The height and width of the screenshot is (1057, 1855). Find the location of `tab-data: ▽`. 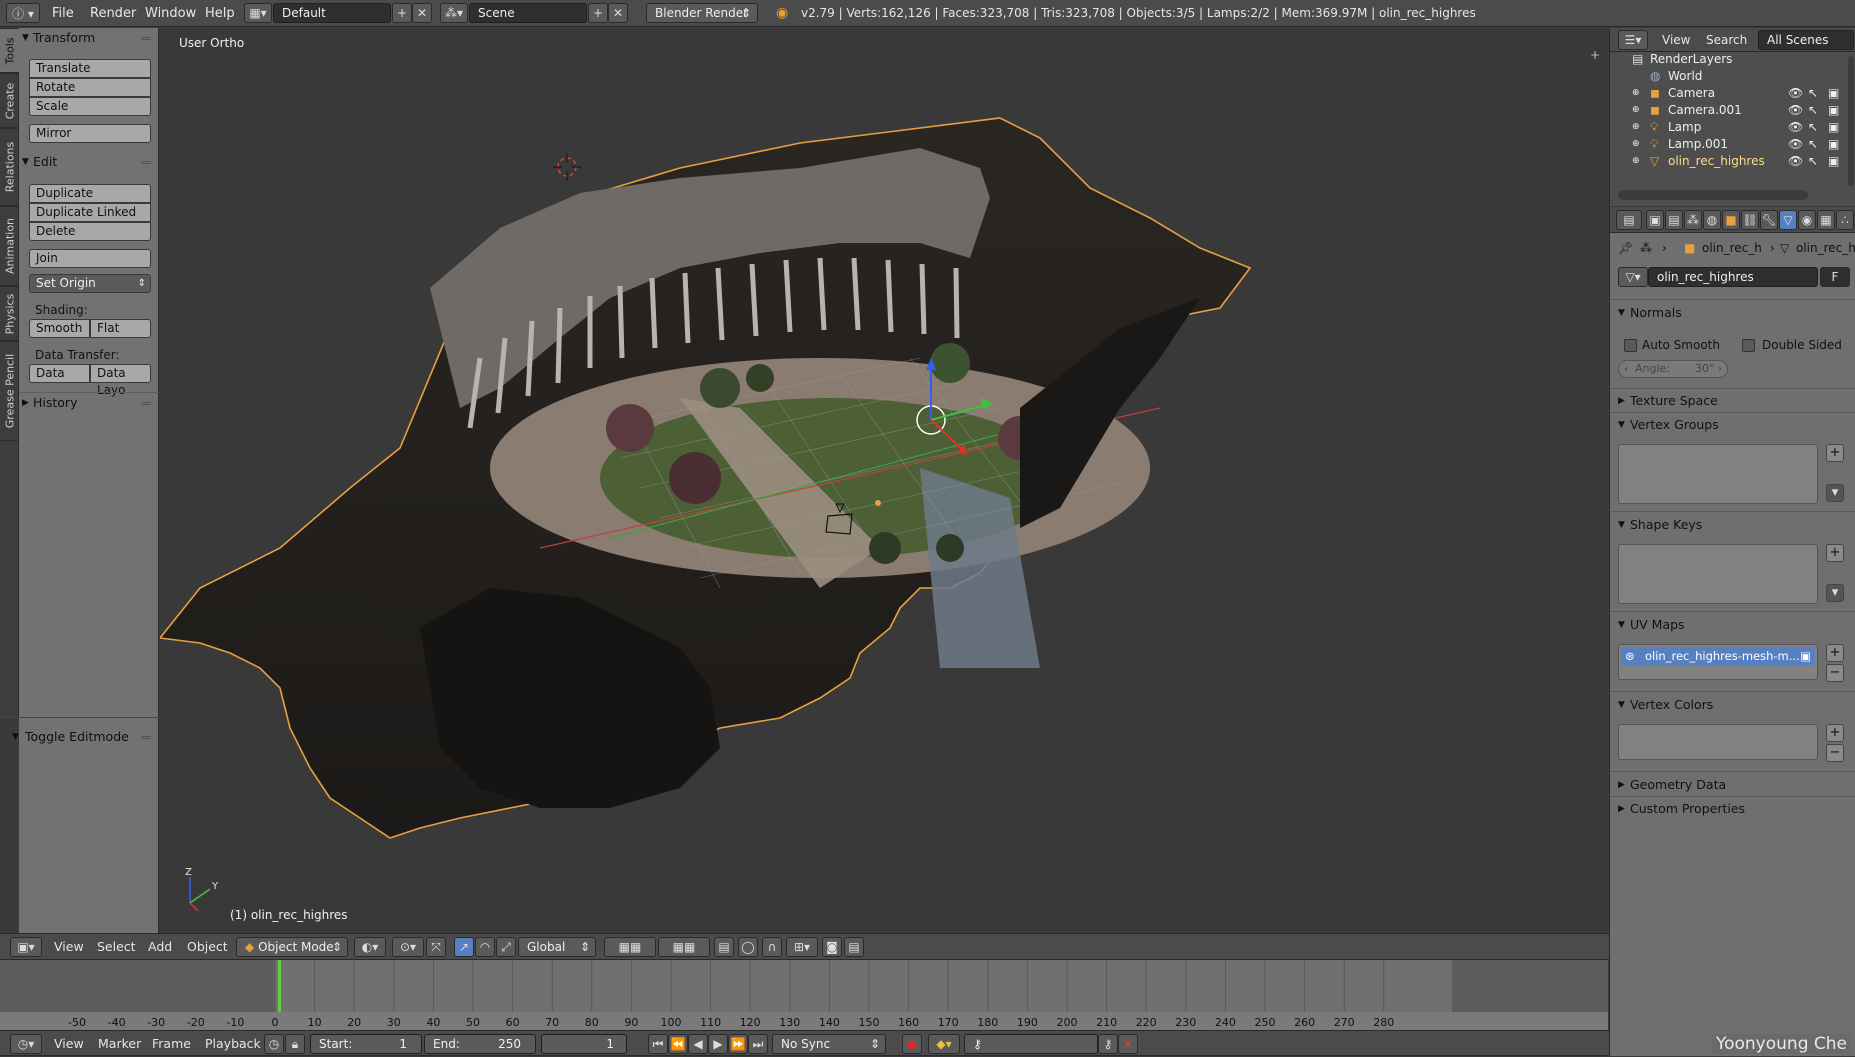

tab-data: ▽ is located at coordinates (1788, 220).